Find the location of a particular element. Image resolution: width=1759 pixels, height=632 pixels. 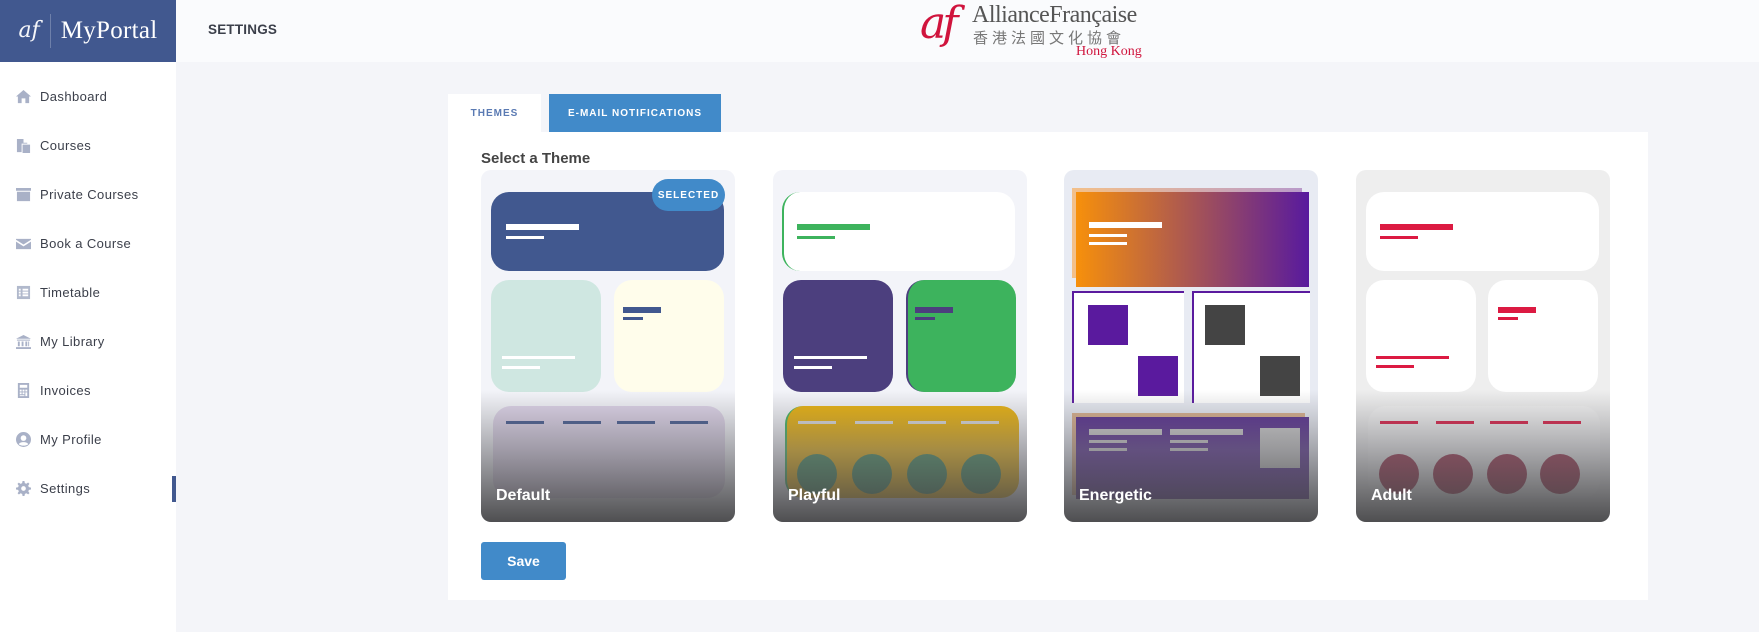

theme-name: Playful is located at coordinates (814, 495).